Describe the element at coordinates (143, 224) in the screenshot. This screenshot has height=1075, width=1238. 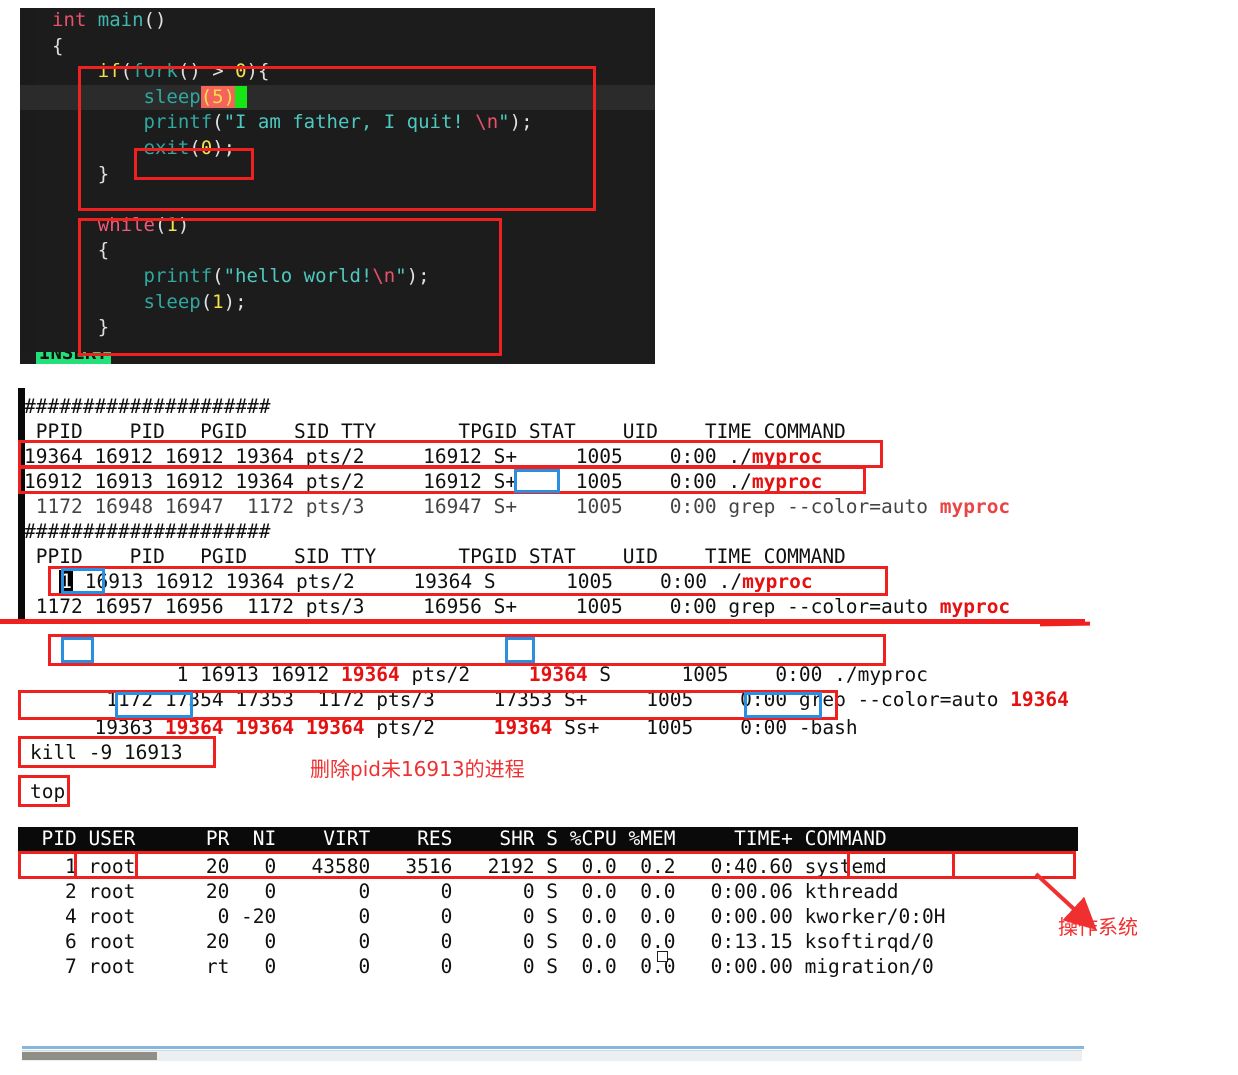
I see `code-line-9: while(1)` at that location.